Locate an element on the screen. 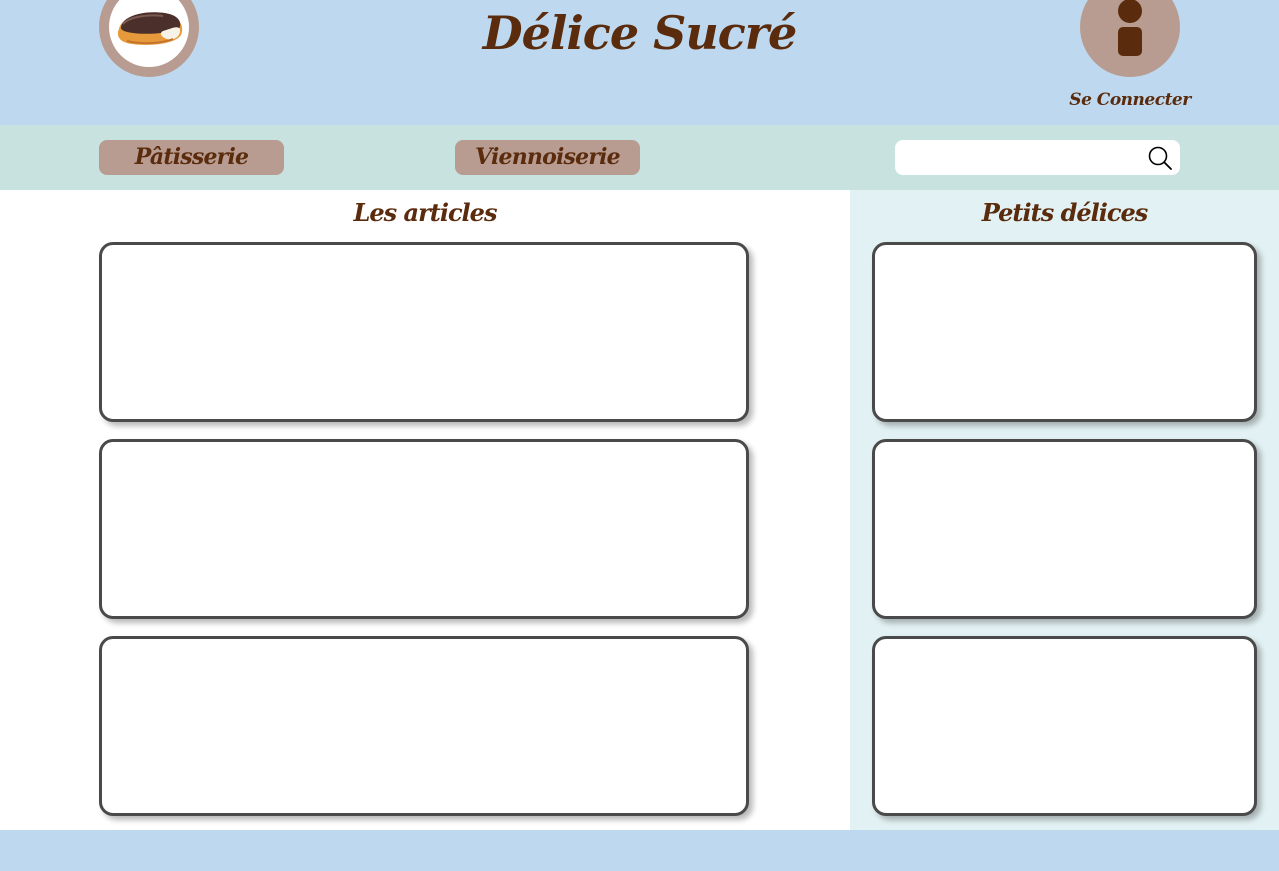 The width and height of the screenshot is (1279, 871). account-button is located at coordinates (1130, 38).